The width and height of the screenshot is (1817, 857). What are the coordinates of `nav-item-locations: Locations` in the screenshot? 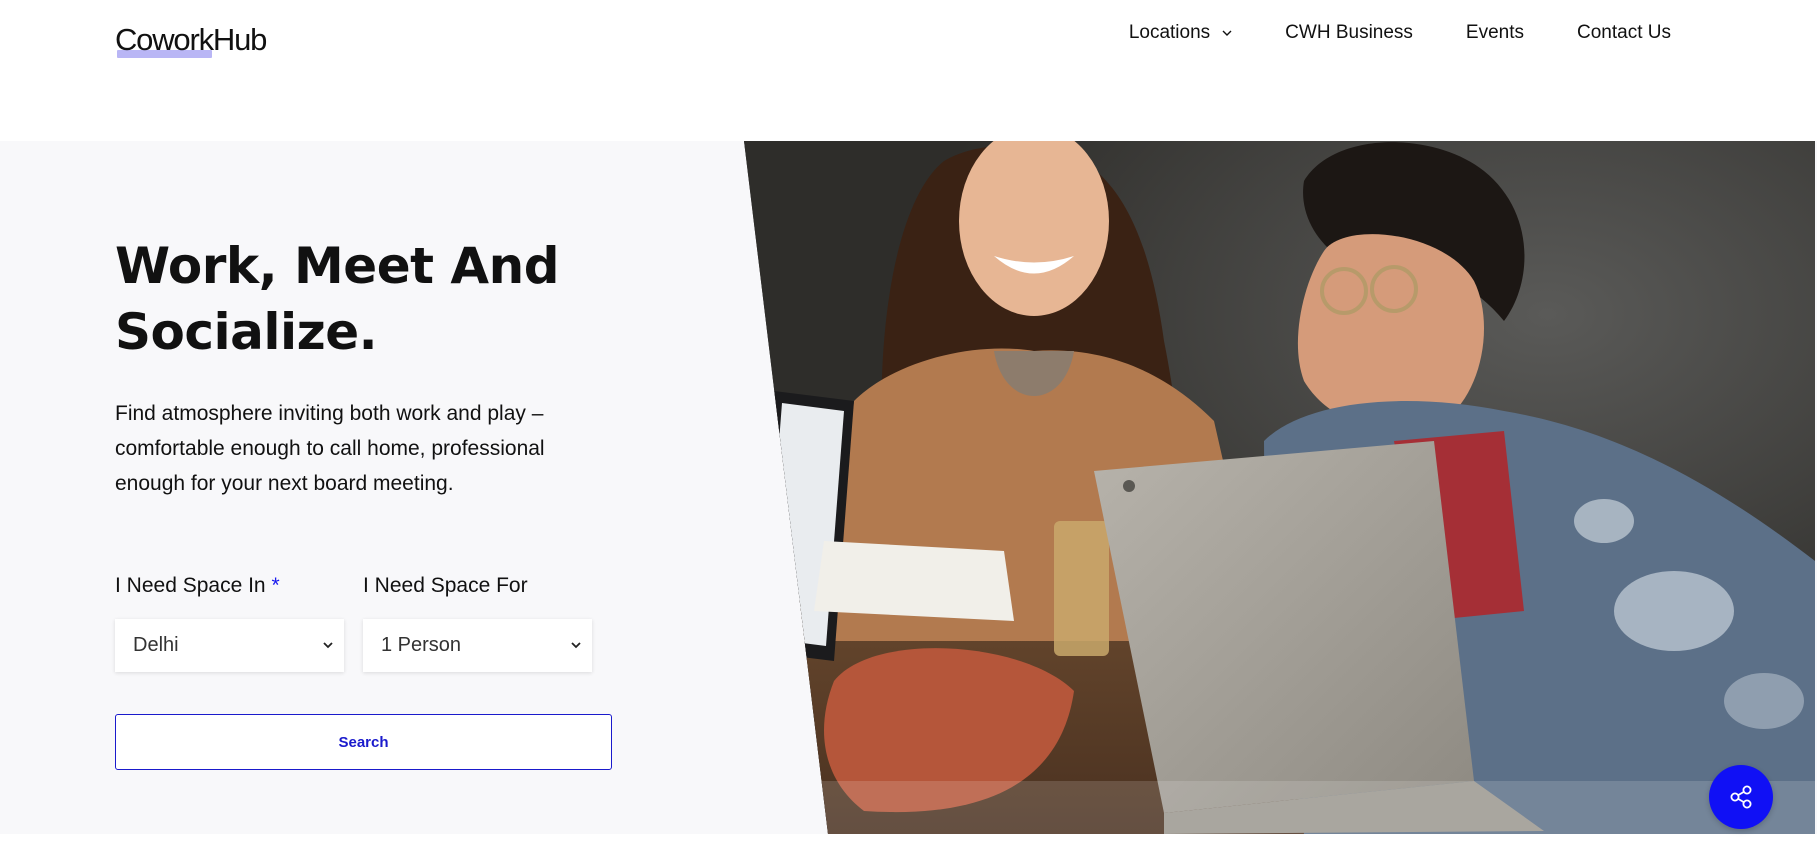 It's located at (1180, 33).